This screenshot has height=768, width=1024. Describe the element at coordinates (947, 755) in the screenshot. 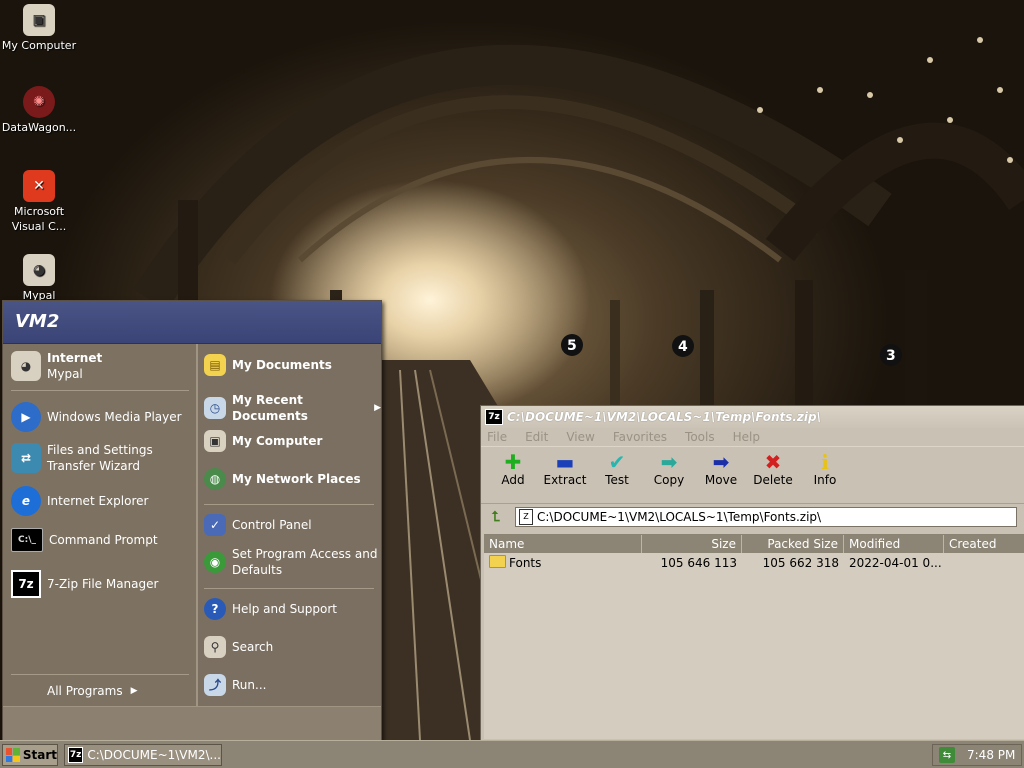

I see `network-tray-icon: ⇆` at that location.